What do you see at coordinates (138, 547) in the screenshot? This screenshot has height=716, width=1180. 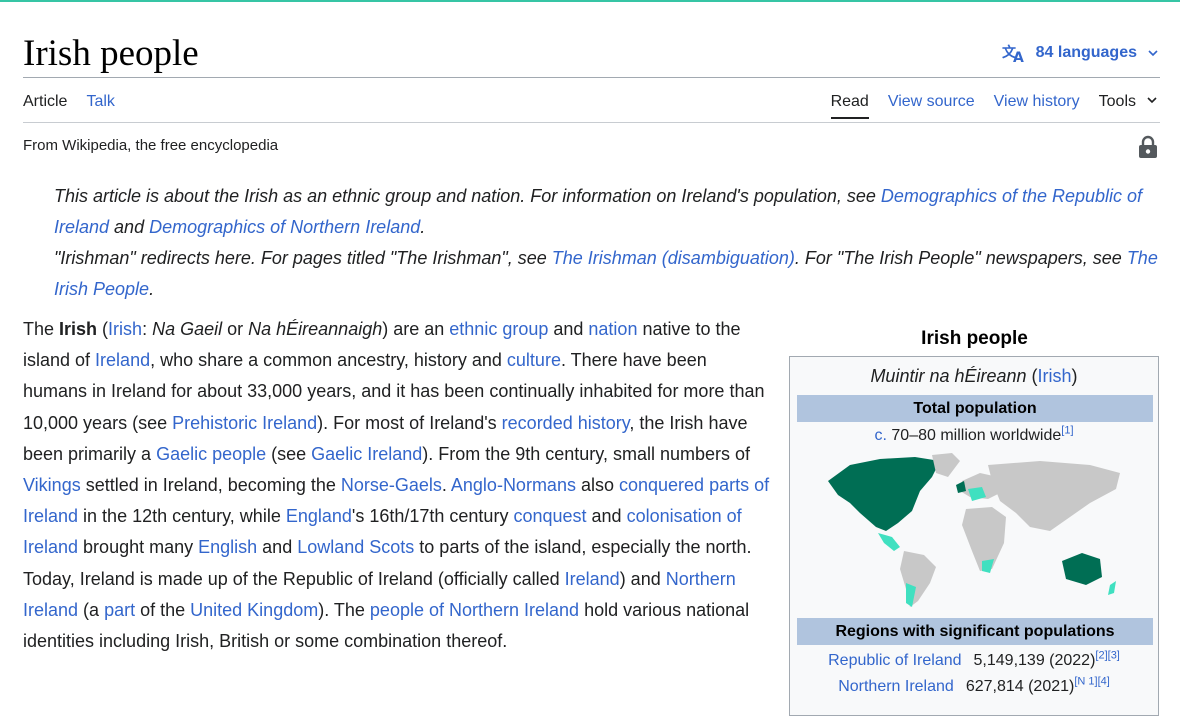 I see `text: brought many` at bounding box center [138, 547].